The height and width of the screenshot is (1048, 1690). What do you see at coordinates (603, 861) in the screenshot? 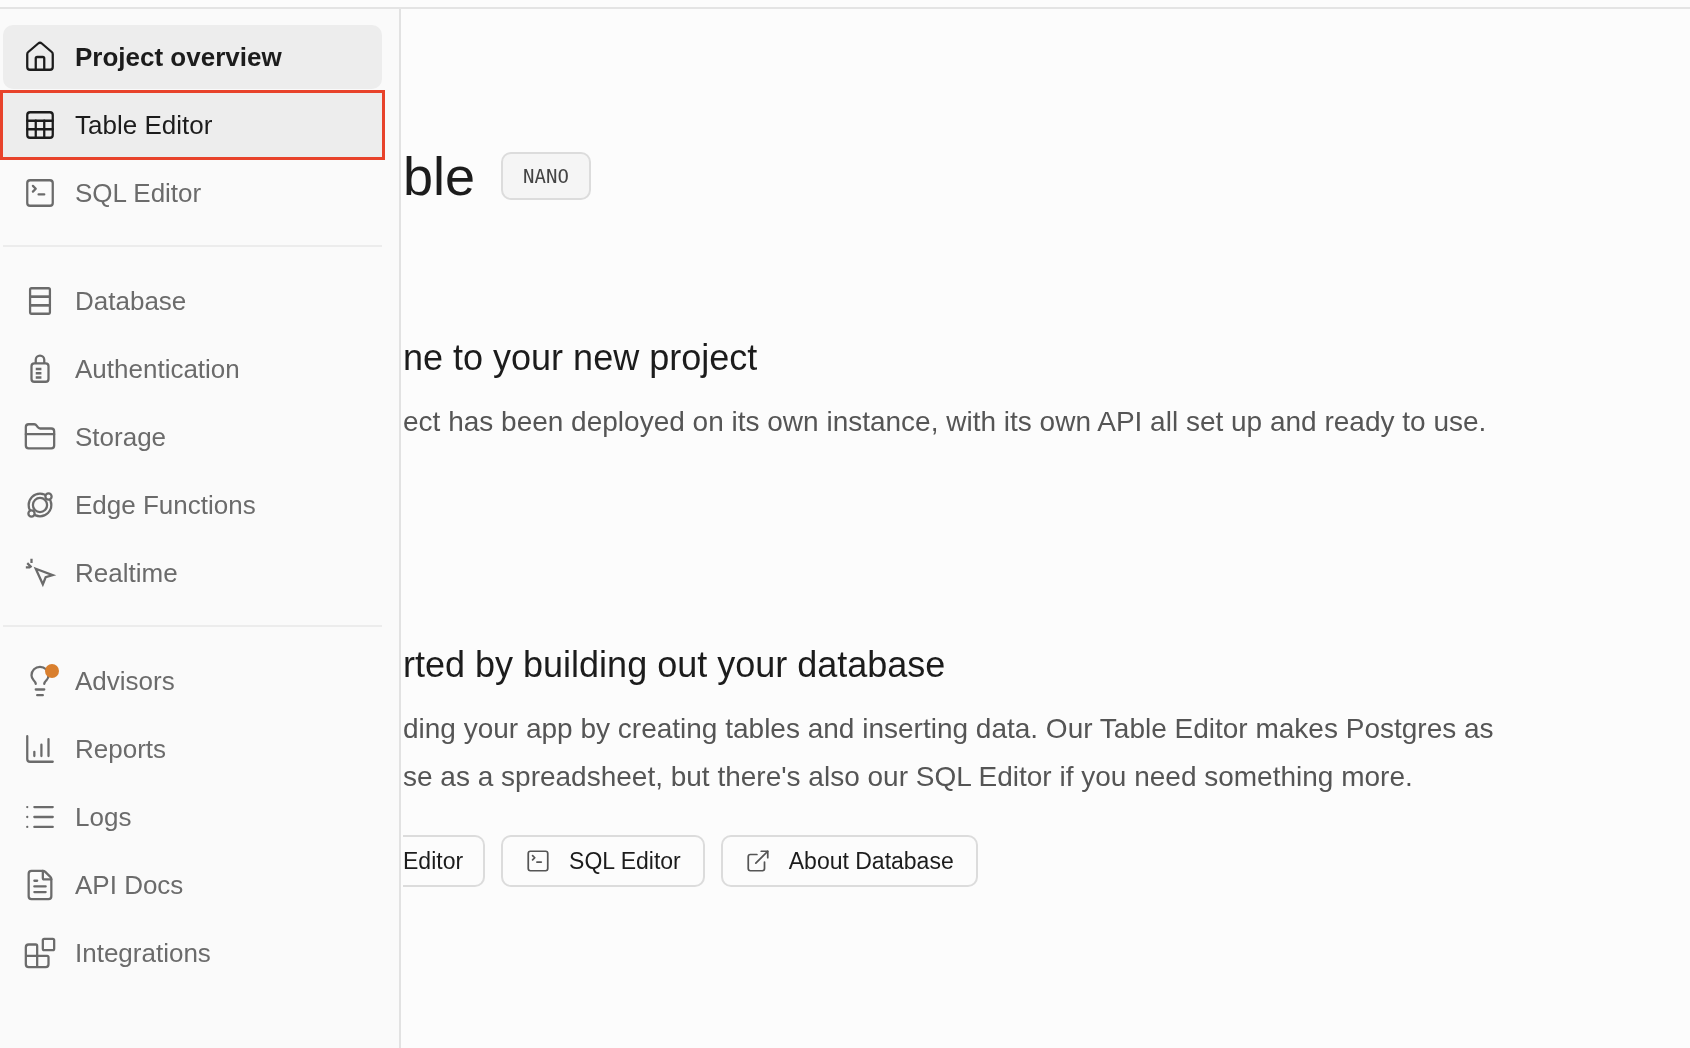
I see `action-button: SQL Editor` at bounding box center [603, 861].